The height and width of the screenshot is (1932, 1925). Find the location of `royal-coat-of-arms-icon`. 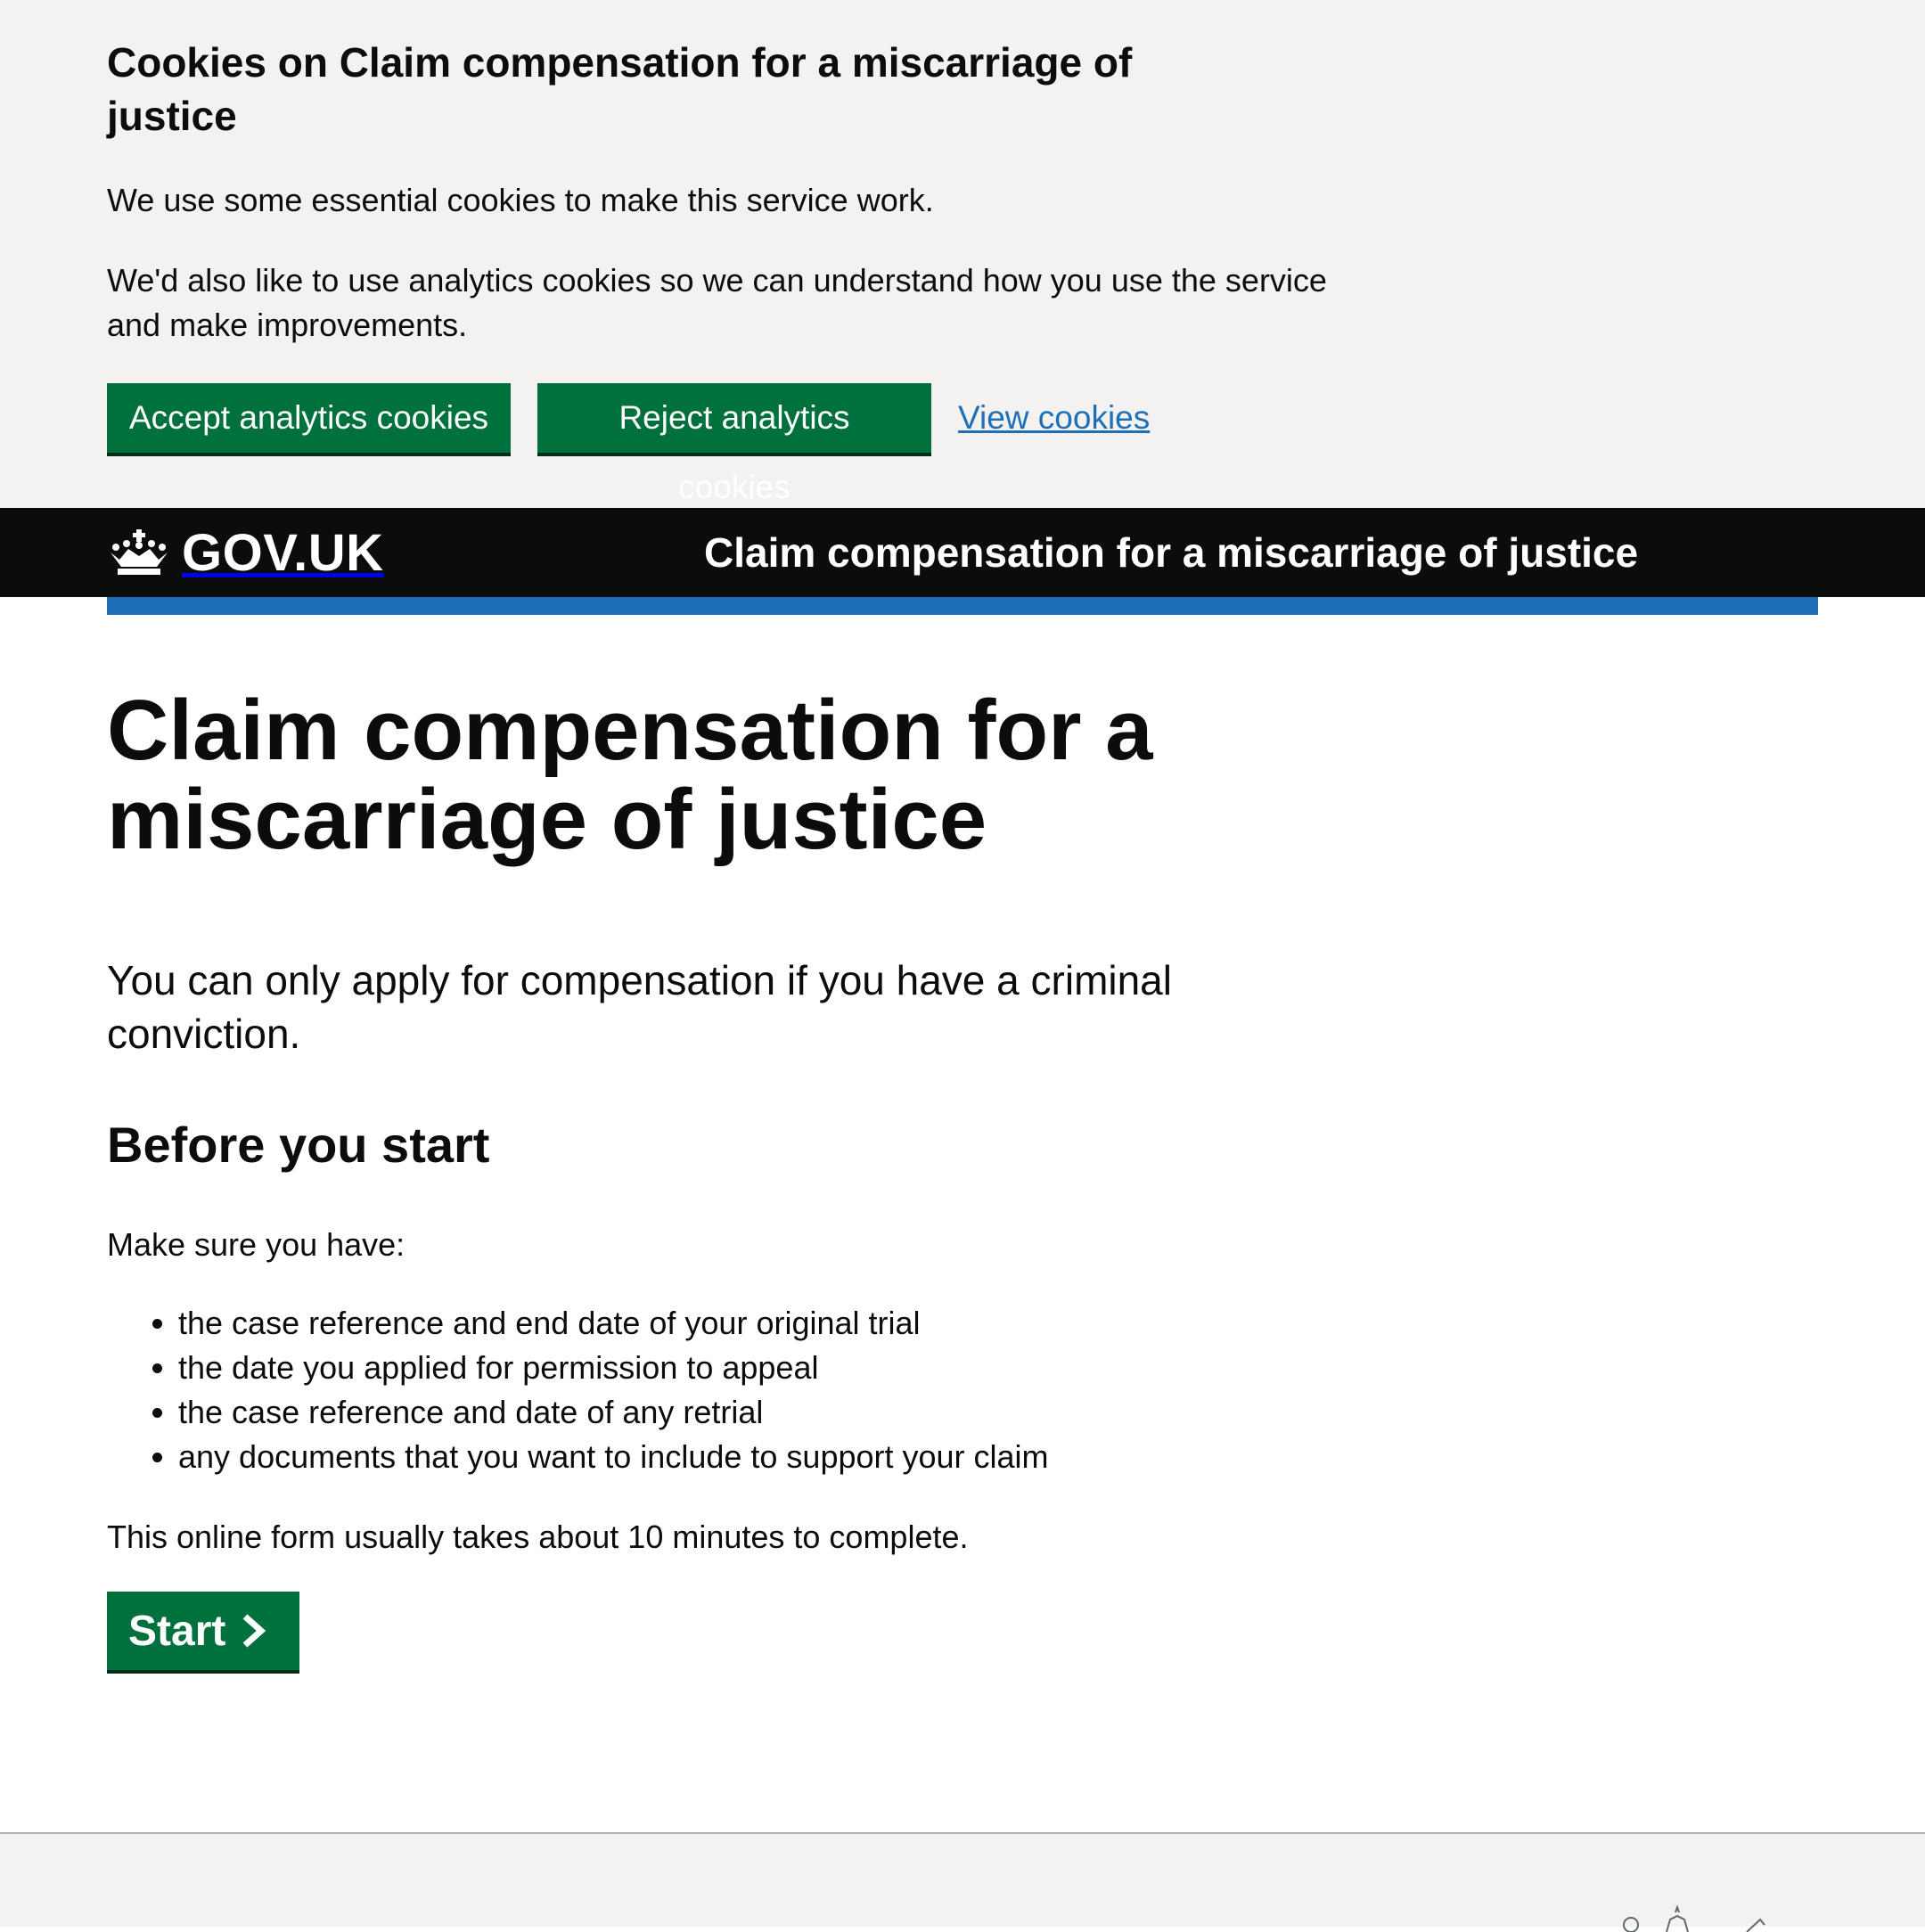

royal-coat-of-arms-icon is located at coordinates (1694, 1919).